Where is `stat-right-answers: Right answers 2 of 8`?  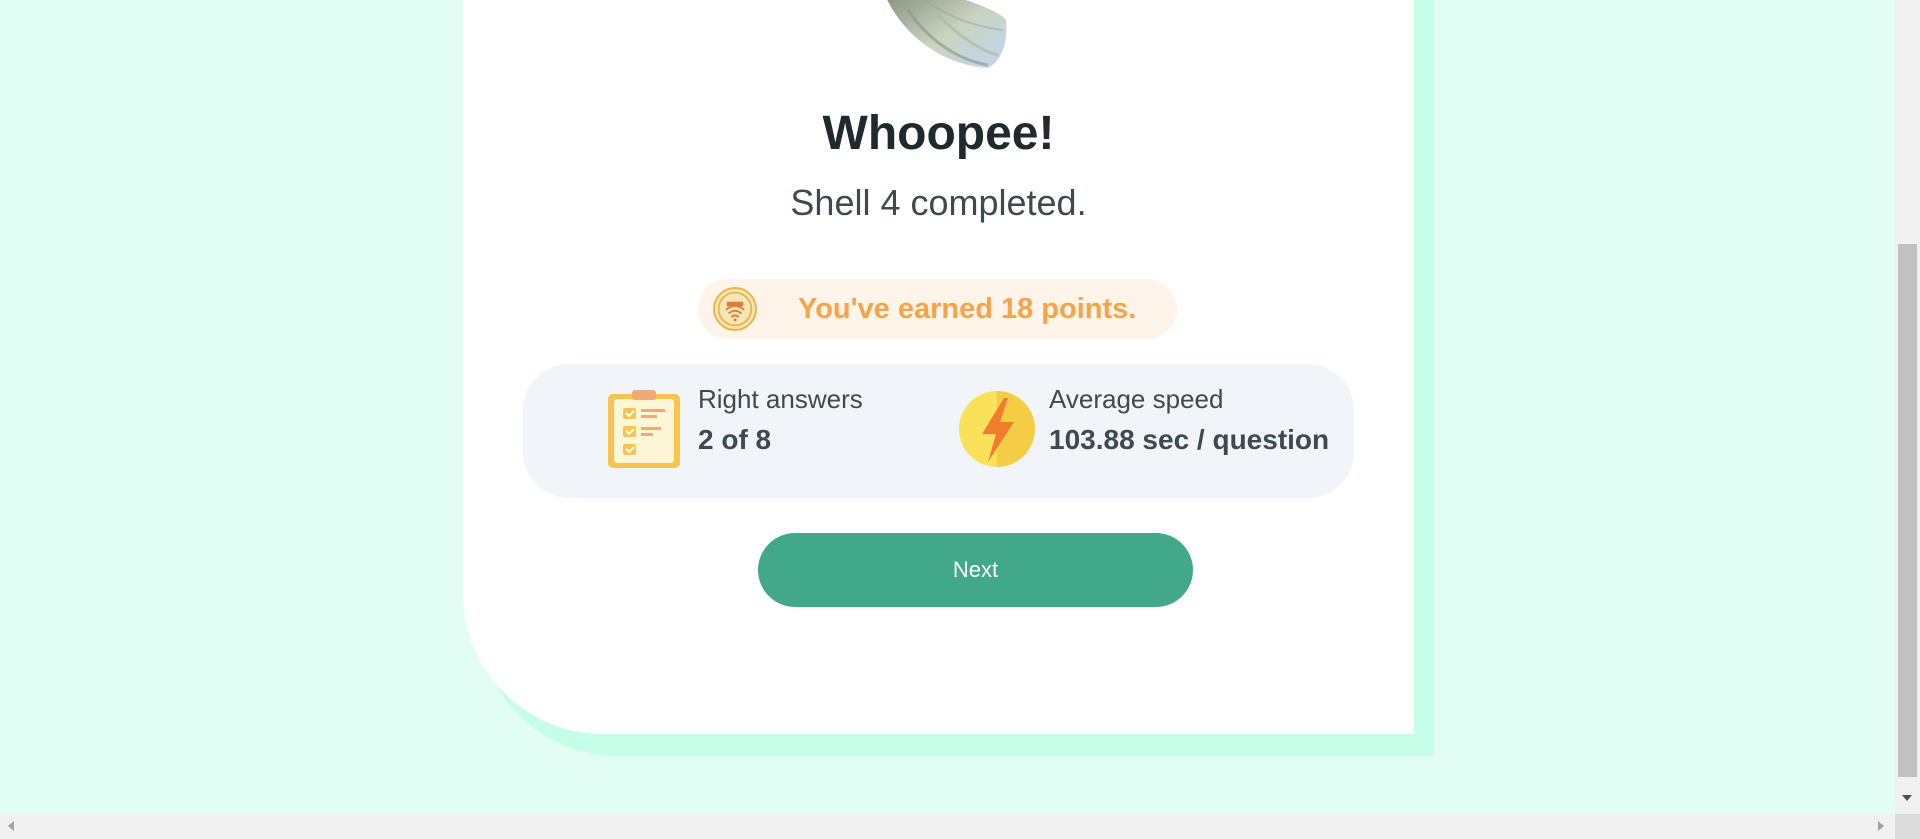
stat-right-answers: Right answers 2 of 8 is located at coordinates (730, 431).